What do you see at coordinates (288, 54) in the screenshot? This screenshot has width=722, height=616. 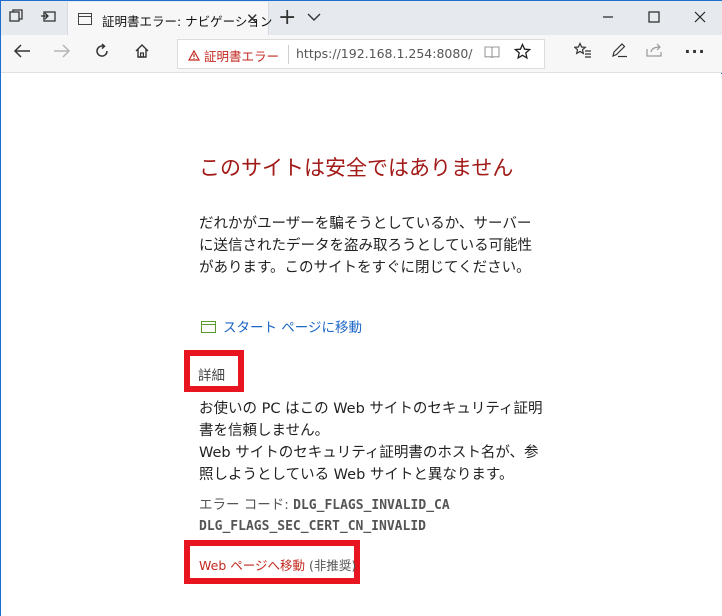 I see `address-divider` at bounding box center [288, 54].